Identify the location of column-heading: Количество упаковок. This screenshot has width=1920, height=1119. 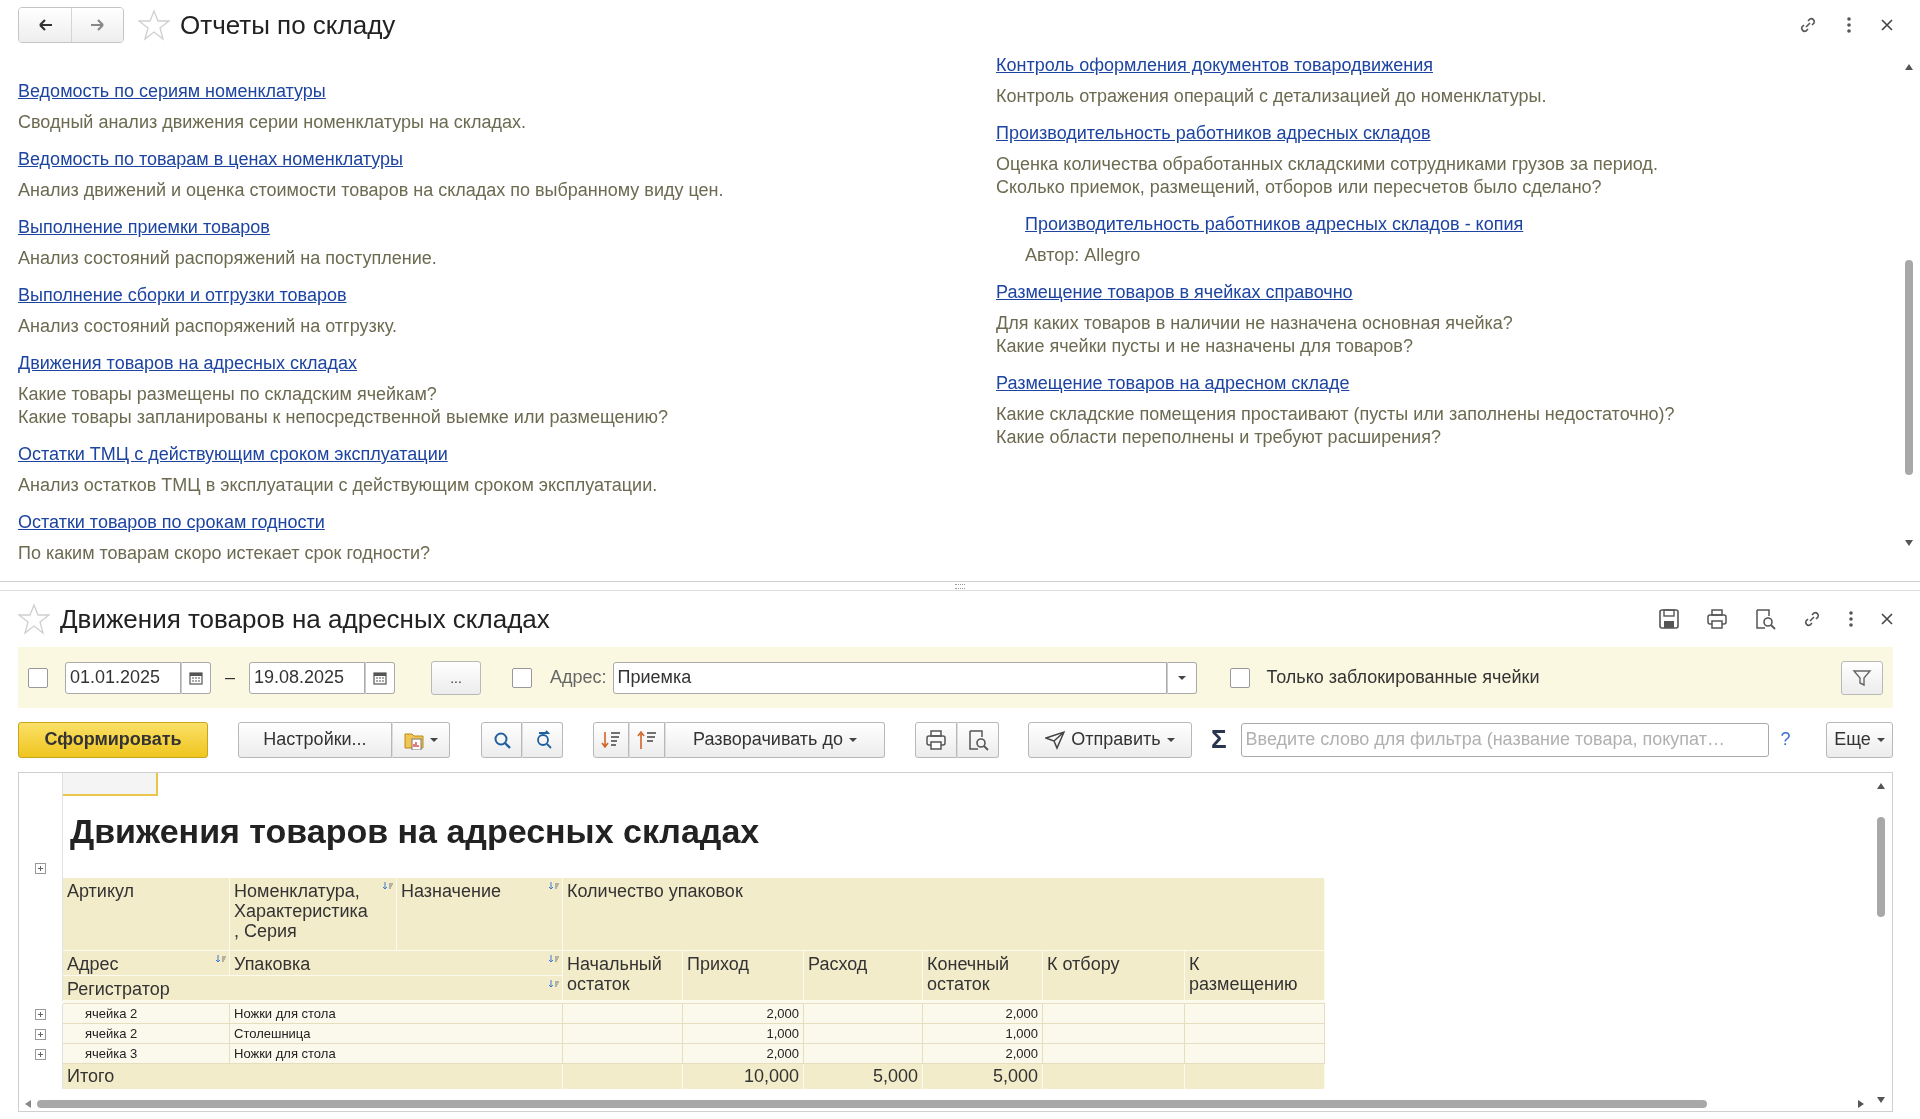
(655, 891).